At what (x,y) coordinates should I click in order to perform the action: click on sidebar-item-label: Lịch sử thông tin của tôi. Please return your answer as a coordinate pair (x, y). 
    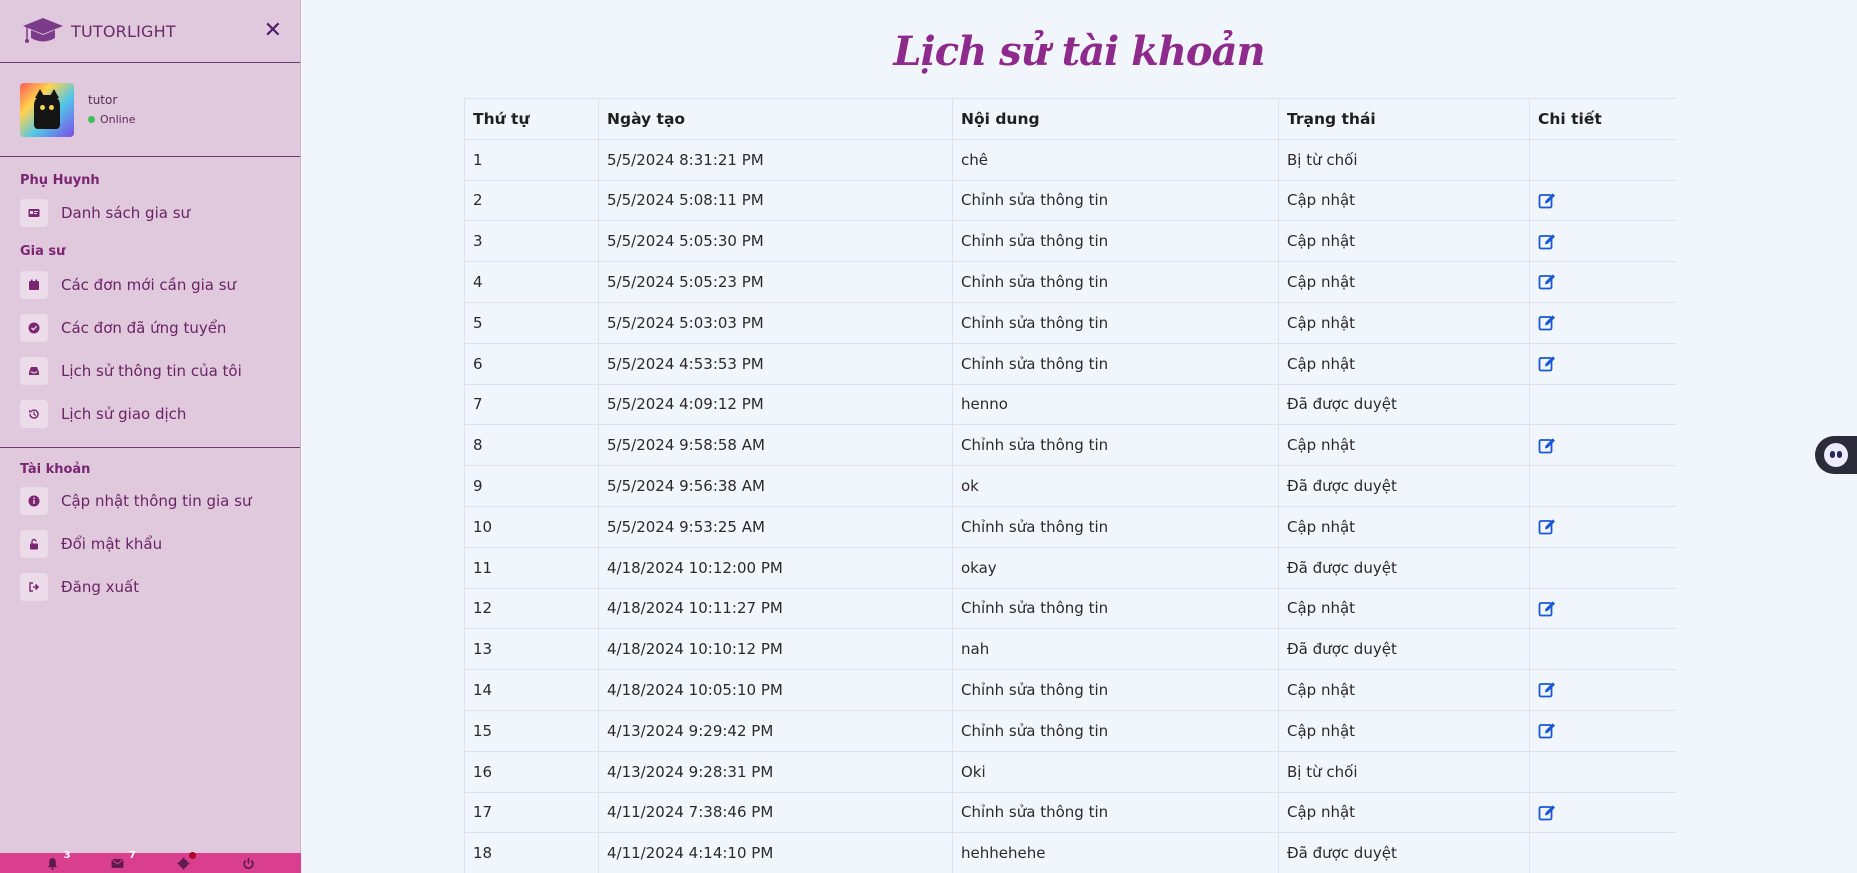
    Looking at the image, I should click on (151, 370).